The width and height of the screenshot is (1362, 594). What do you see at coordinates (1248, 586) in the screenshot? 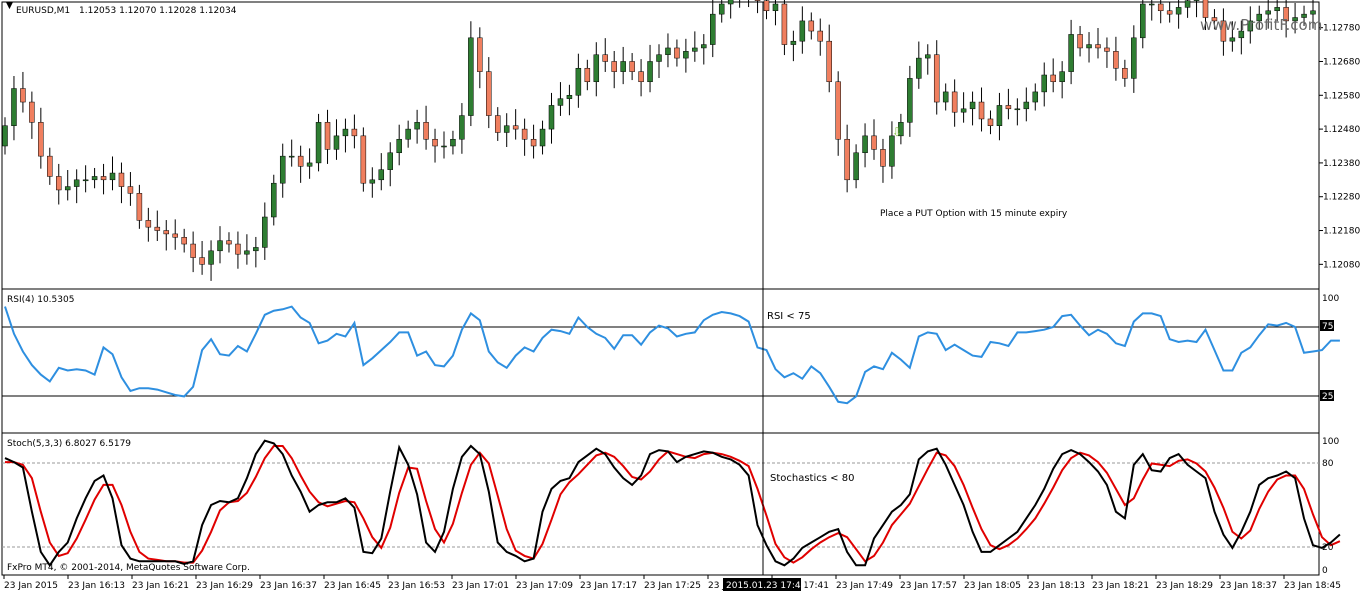
I see `time-tick-label: 23 Jan 18:37` at bounding box center [1248, 586].